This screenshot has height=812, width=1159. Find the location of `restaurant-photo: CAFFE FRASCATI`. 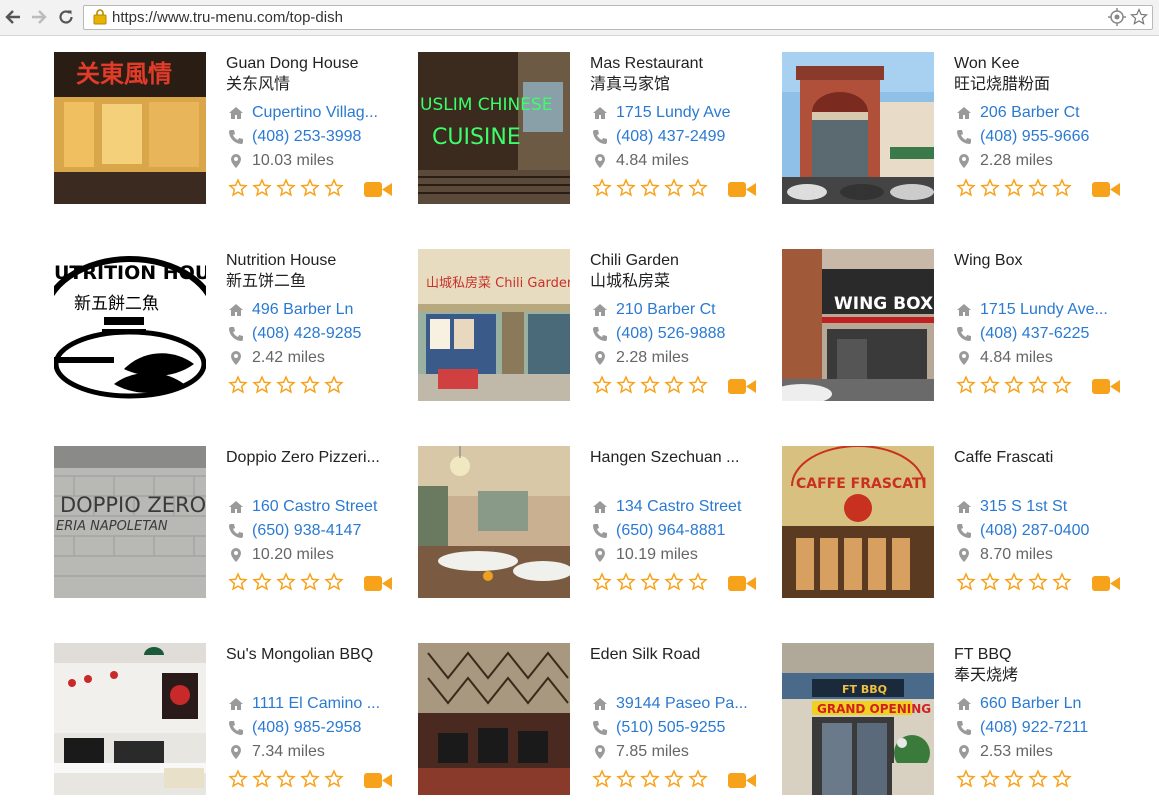

restaurant-photo: CAFFE FRASCATI is located at coordinates (858, 522).